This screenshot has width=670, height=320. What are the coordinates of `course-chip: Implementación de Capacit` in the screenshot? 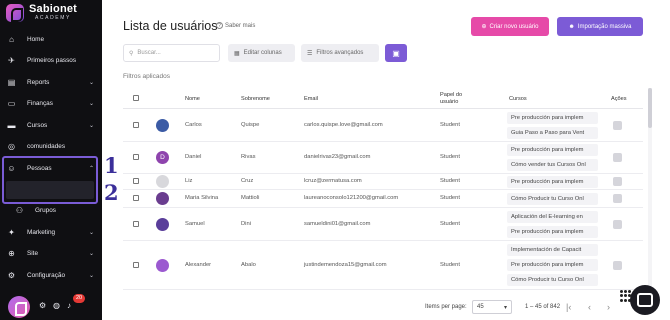 It's located at (552, 250).